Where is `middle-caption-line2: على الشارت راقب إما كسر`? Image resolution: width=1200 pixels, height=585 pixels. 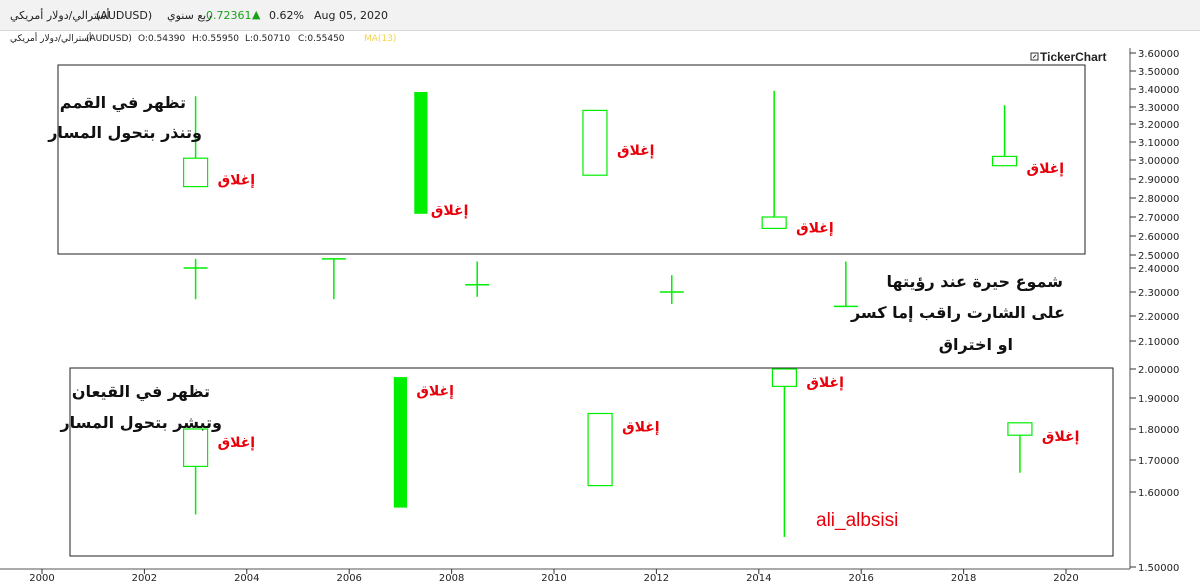 middle-caption-line2: على الشارت راقب إما كسر is located at coordinates (957, 312).